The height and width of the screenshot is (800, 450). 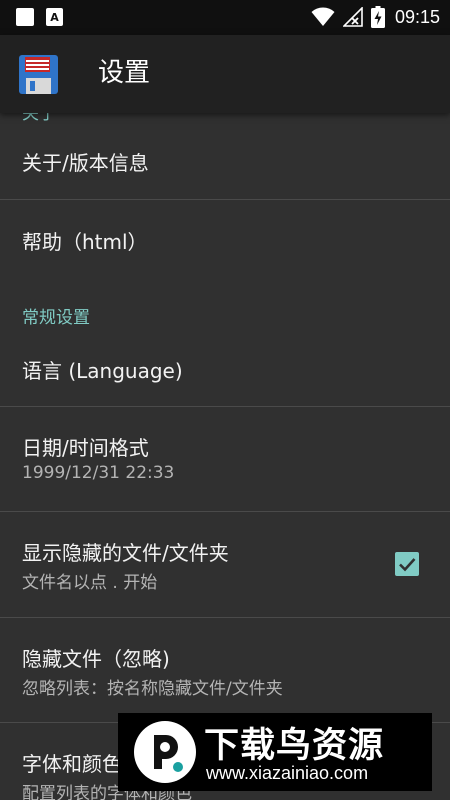 What do you see at coordinates (96, 659) in the screenshot?
I see `setting-title: 隐藏文件（忽略)` at bounding box center [96, 659].